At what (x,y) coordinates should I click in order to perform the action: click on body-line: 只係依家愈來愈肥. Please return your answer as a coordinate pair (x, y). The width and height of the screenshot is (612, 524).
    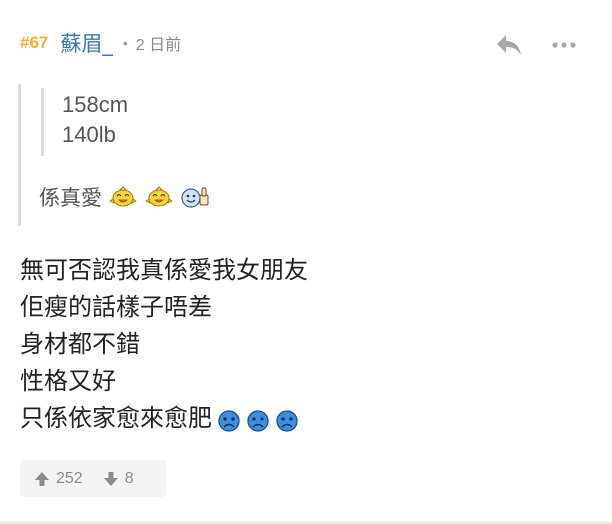
    Looking at the image, I should click on (164, 418).